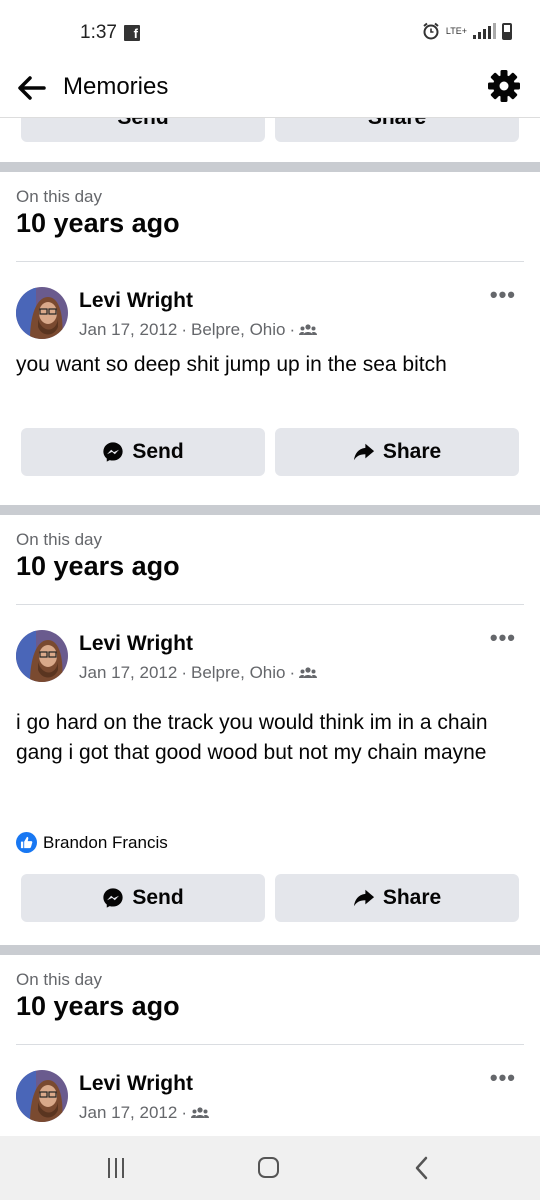 The height and width of the screenshot is (1200, 540). I want to click on facebook-notification-icon: f, so click(132, 33).